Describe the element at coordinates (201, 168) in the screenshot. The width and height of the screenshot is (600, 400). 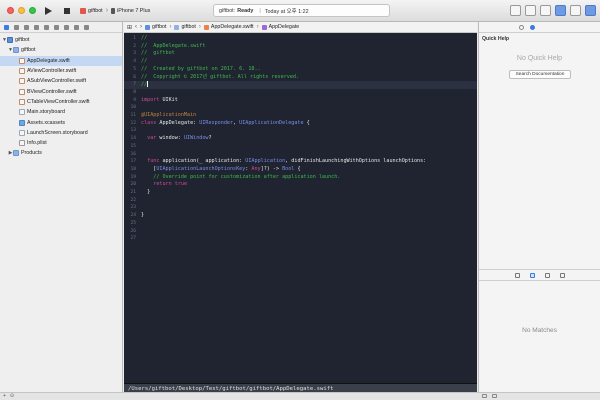
I see `code-token: UIApplicationLaunchOptionsKey` at that location.